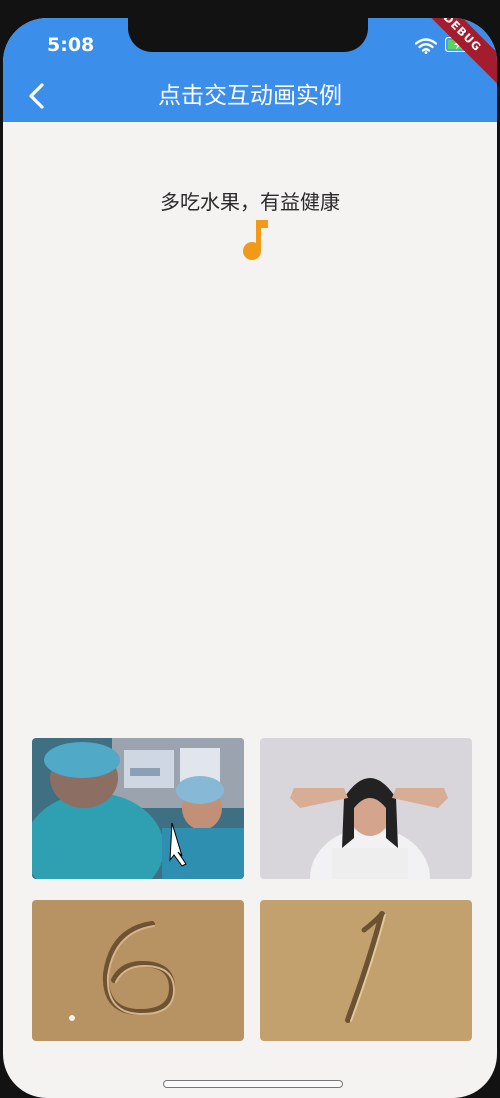 The width and height of the screenshot is (500, 1098). What do you see at coordinates (250, 96) in the screenshot?
I see `page-title: 点击交互动画实例` at bounding box center [250, 96].